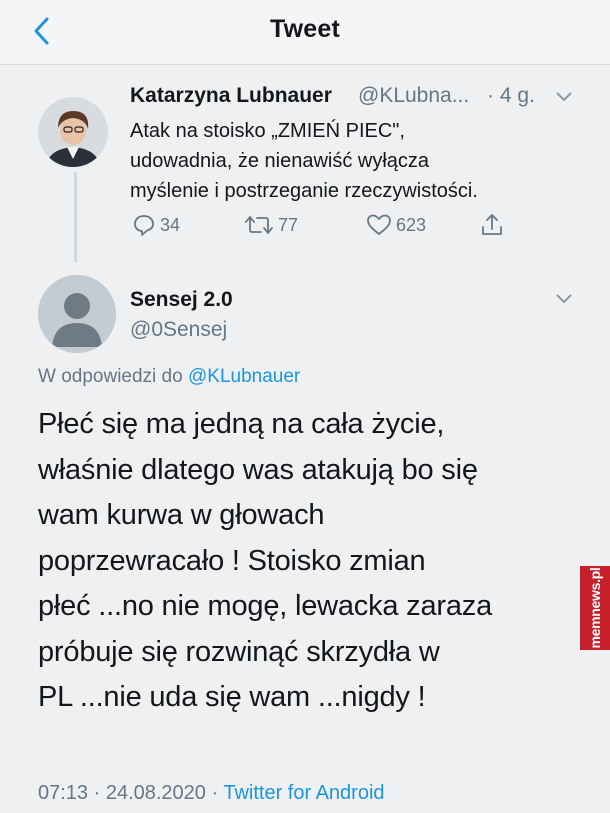 The image size is (610, 813). Describe the element at coordinates (305, 29) in the screenshot. I see `page-title: Tweet` at that location.